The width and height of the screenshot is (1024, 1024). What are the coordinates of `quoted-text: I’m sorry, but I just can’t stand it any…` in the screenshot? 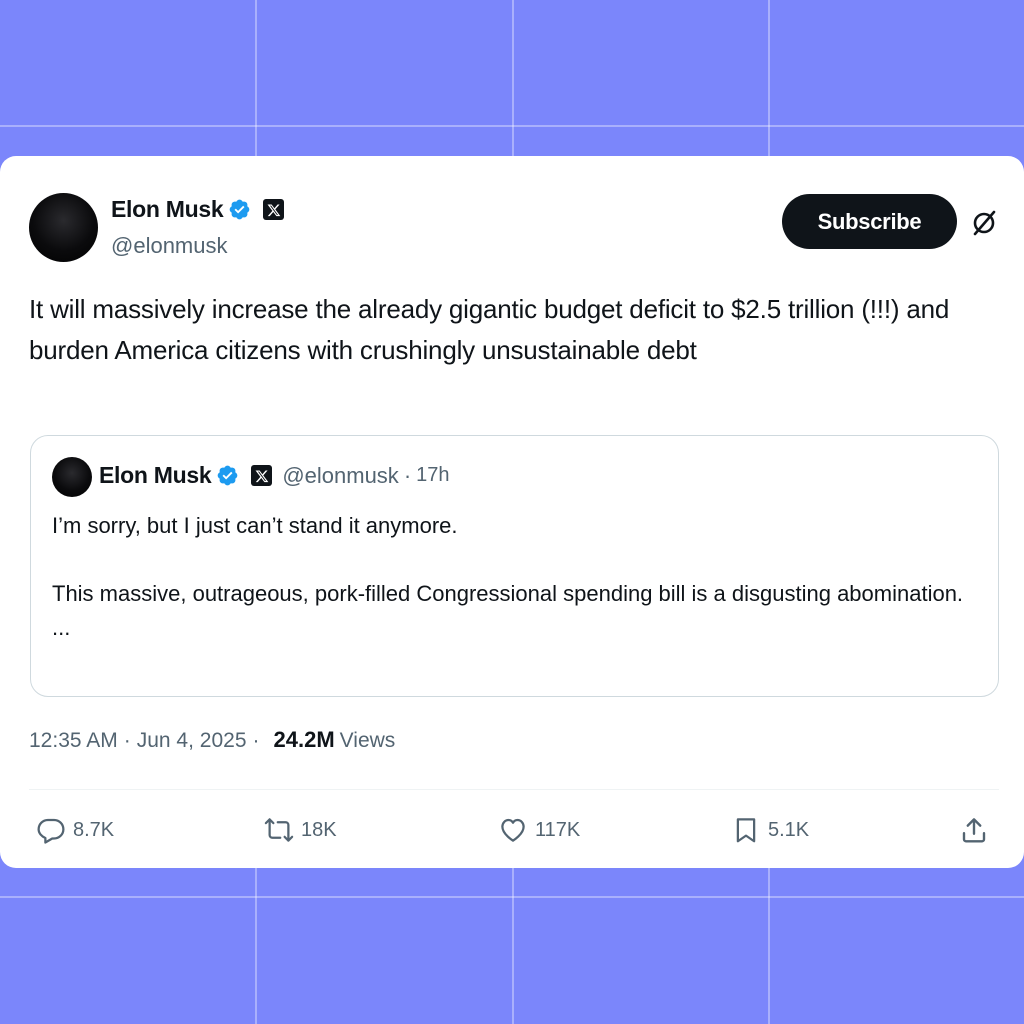 It's located at (512, 577).